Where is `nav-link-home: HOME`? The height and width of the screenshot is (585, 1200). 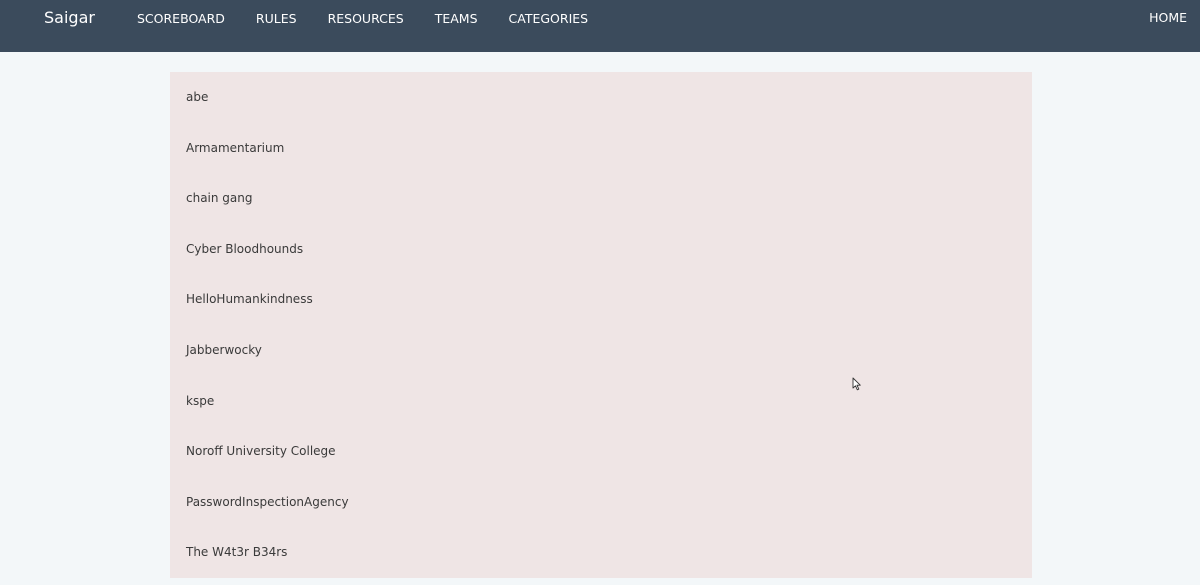 nav-link-home: HOME is located at coordinates (1168, 17).